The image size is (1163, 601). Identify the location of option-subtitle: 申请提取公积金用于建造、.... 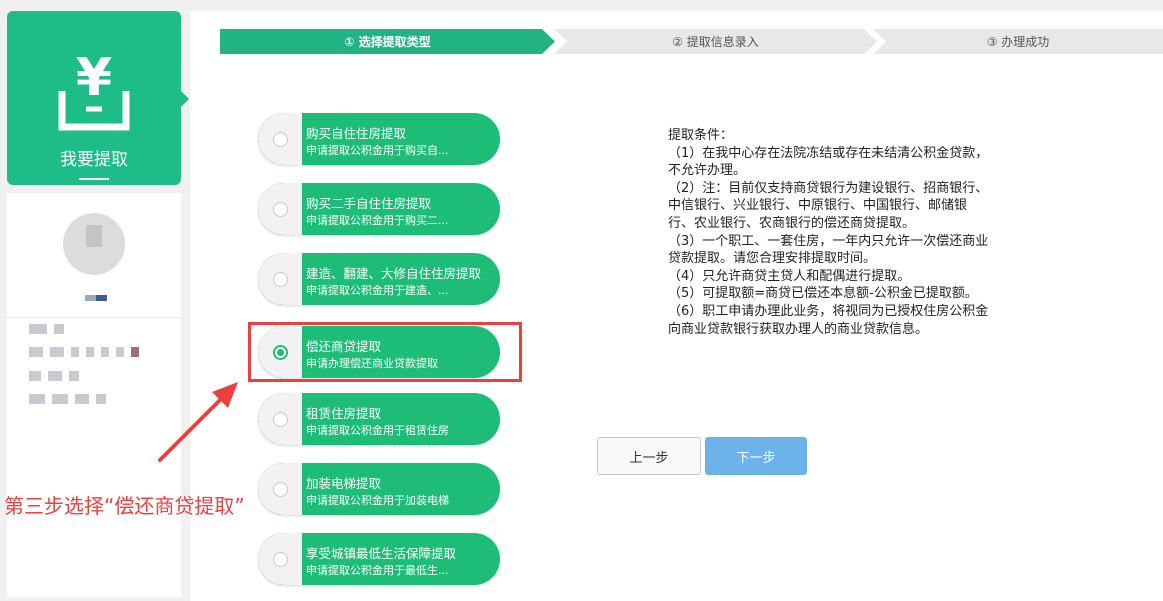
(377, 290).